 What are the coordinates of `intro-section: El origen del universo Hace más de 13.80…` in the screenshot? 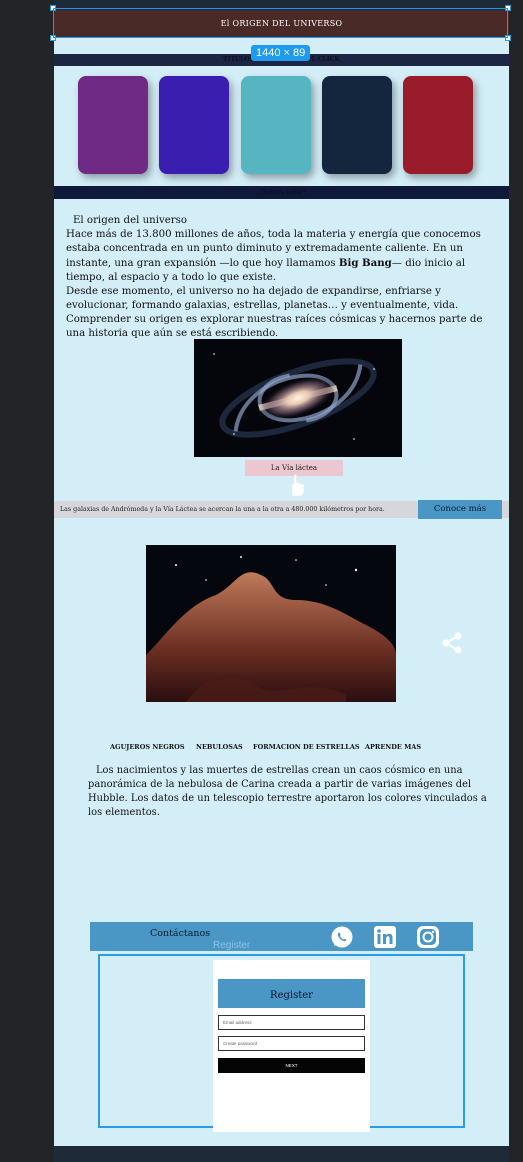 It's located at (282, 277).